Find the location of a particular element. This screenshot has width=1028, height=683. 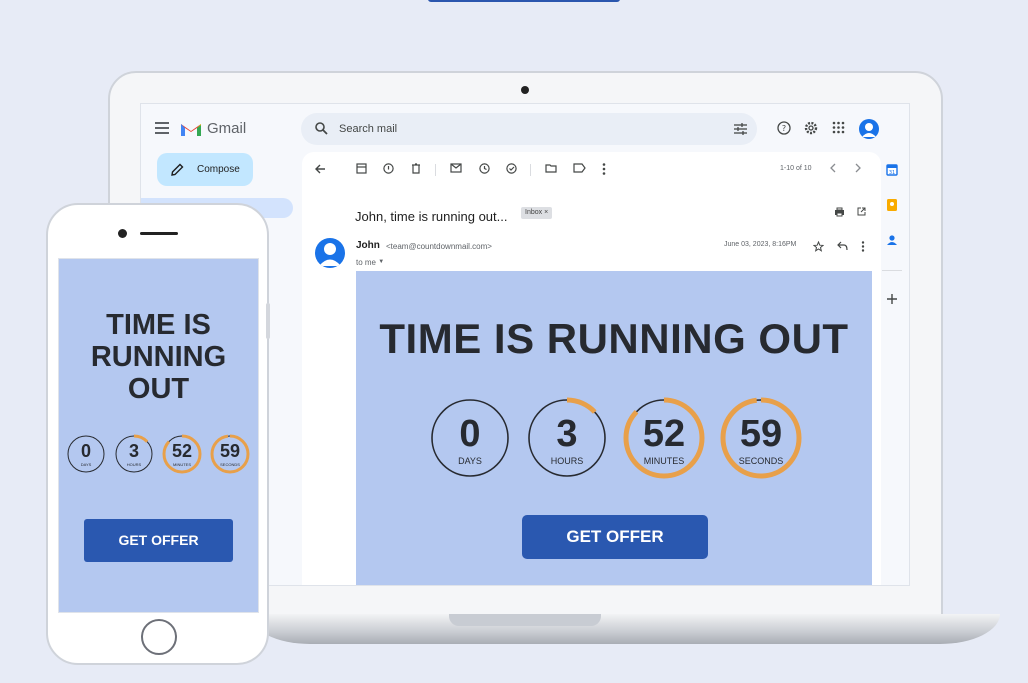

add-task-icon is located at coordinates (512, 168).